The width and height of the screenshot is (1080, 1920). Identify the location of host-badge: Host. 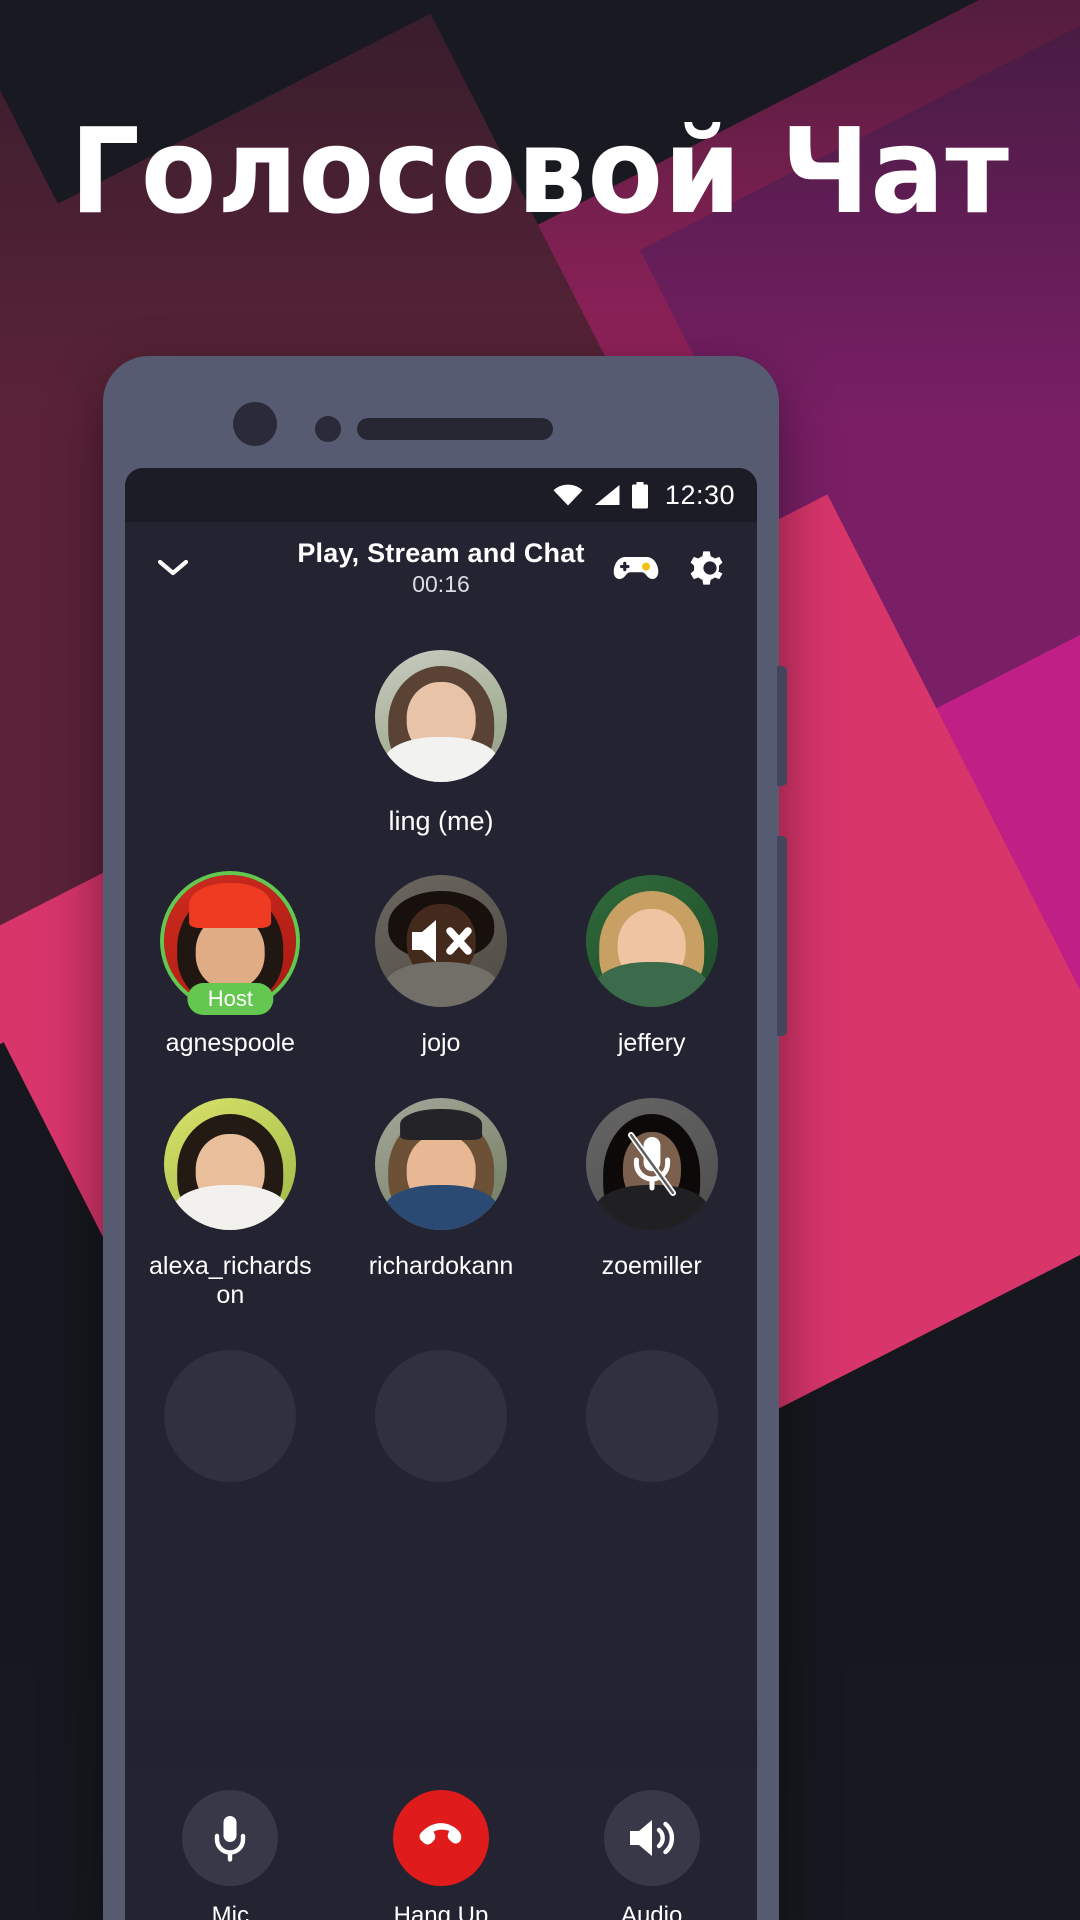
(230, 999).